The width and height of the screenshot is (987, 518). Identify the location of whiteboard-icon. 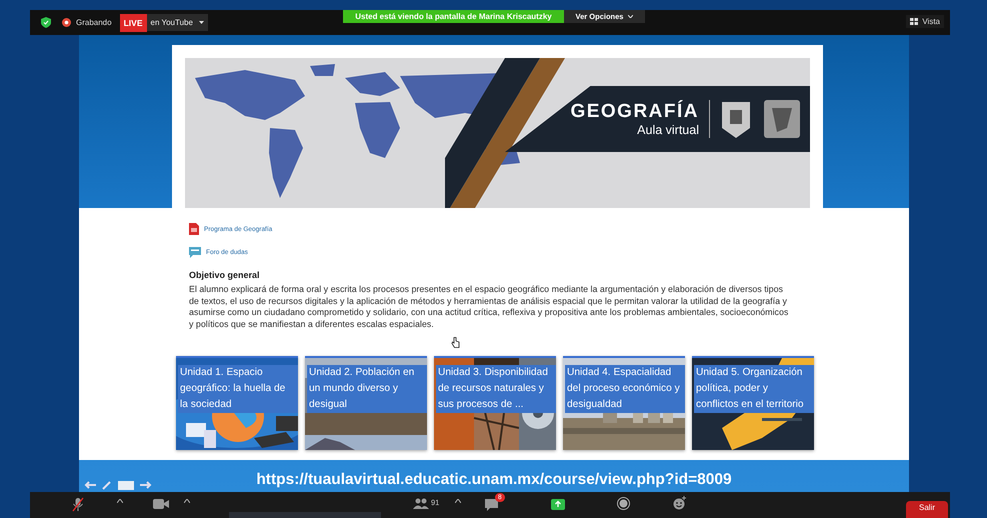
(126, 485).